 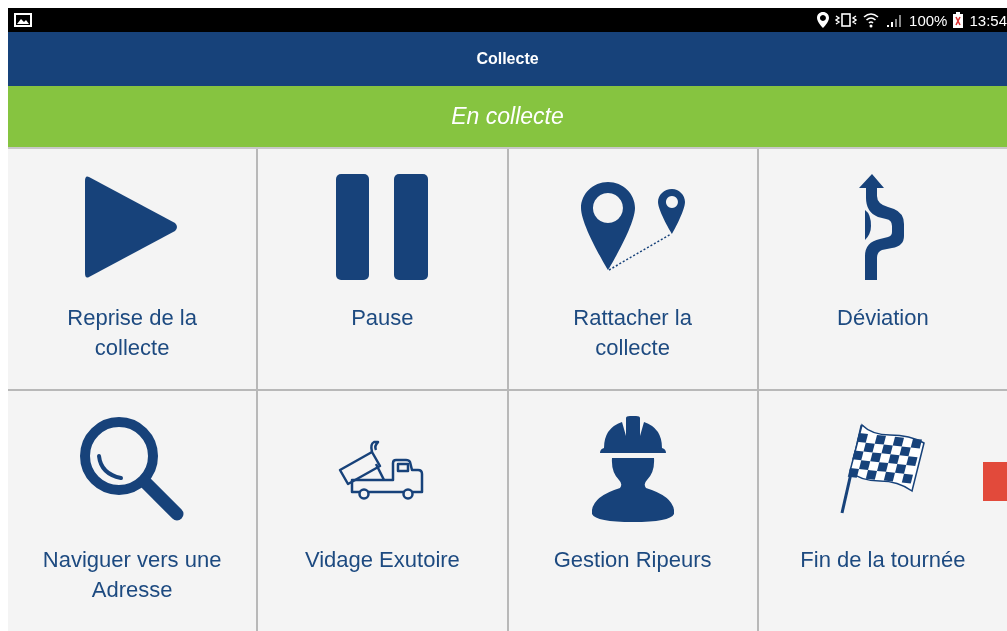 What do you see at coordinates (382, 227) in the screenshot?
I see `pause-icon` at bounding box center [382, 227].